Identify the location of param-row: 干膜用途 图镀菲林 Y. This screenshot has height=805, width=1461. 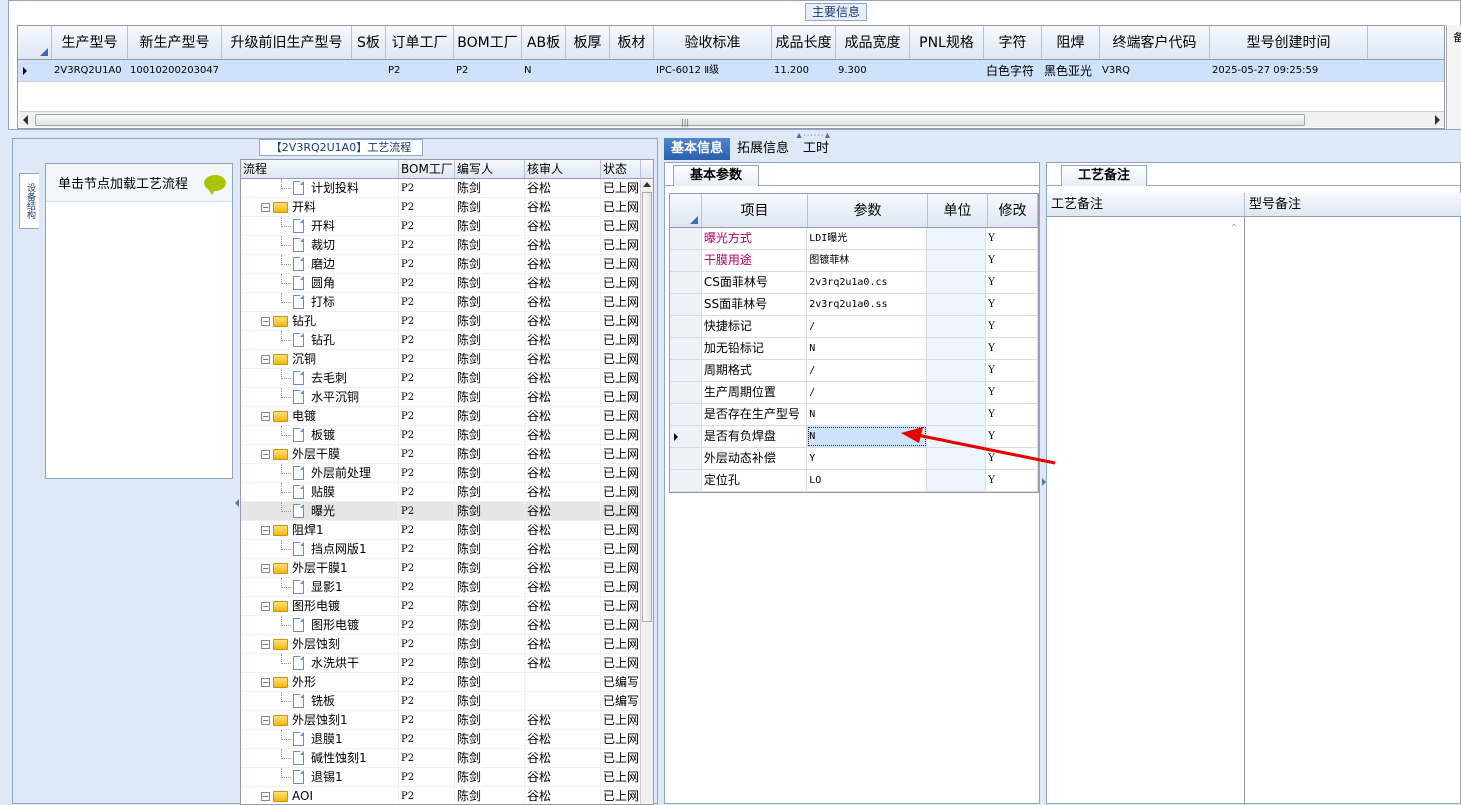
(854, 261).